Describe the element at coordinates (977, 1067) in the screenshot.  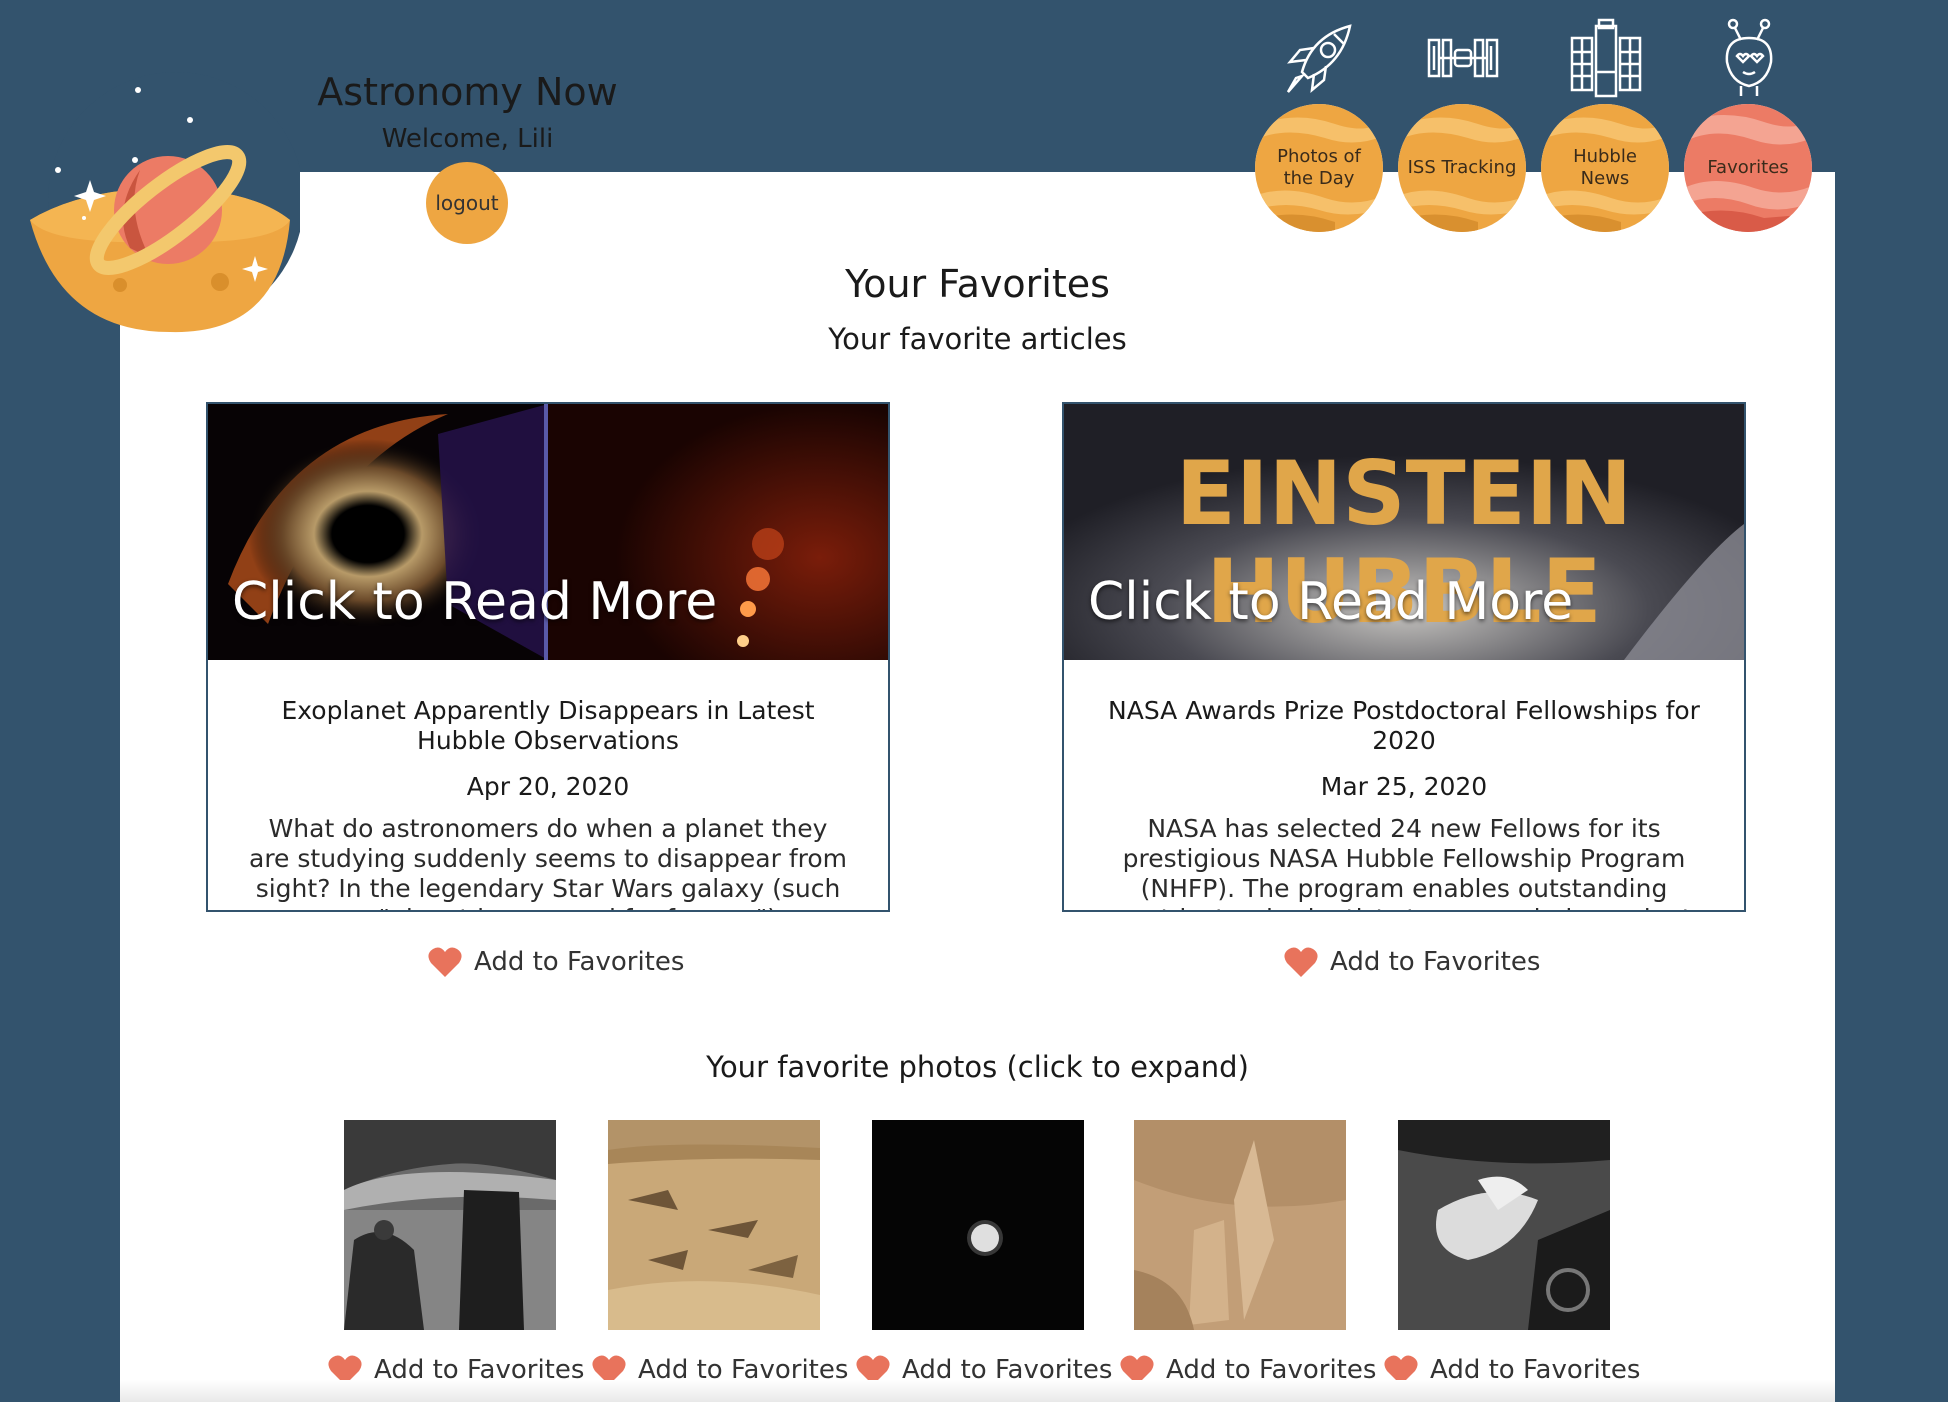
I see `photos-heading: Your favorite photos (click to expand)` at that location.